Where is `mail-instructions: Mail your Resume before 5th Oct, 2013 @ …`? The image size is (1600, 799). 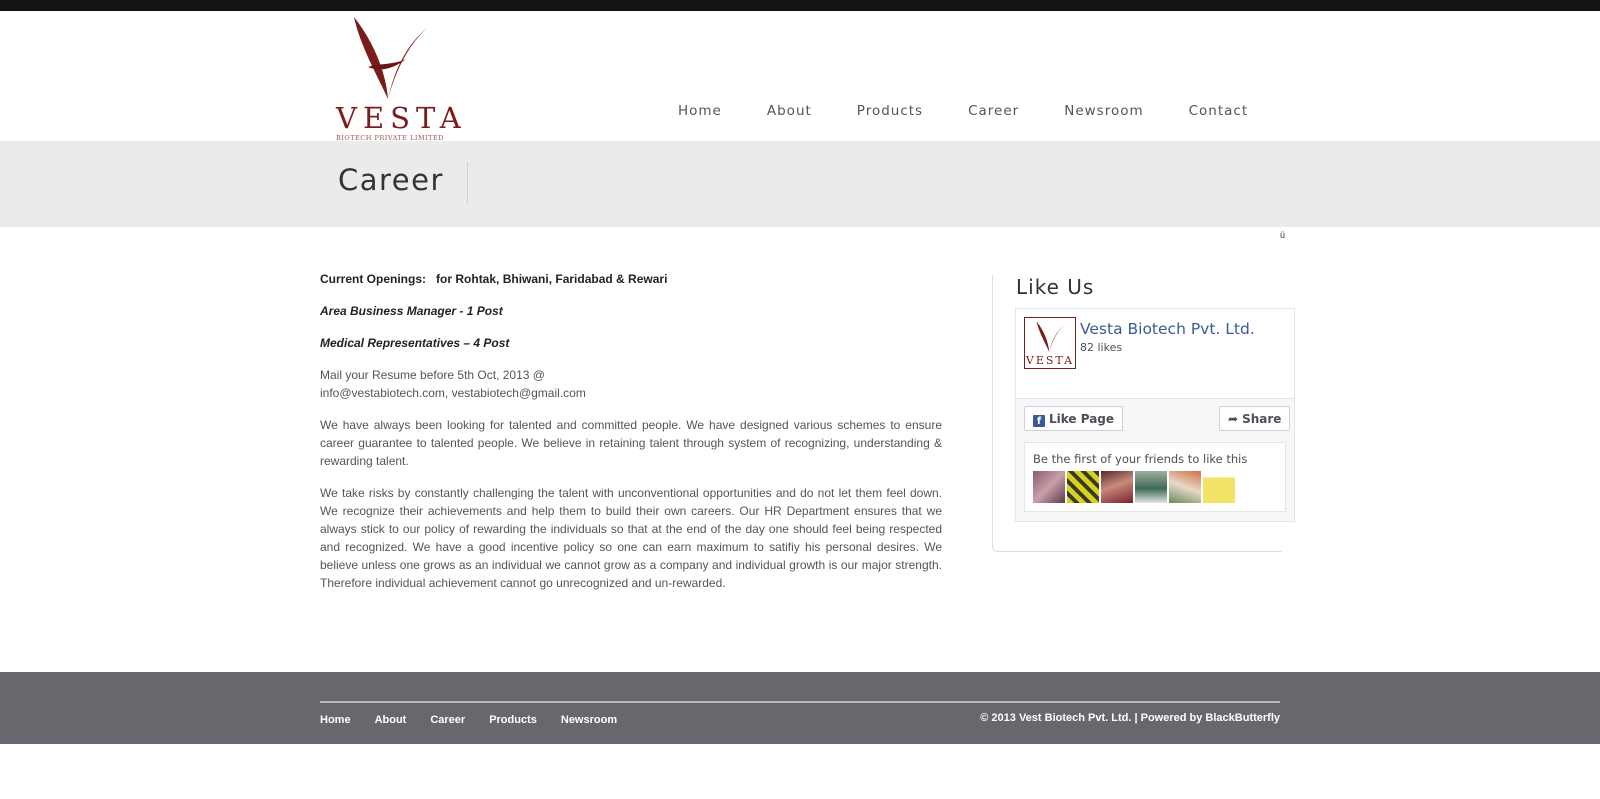
mail-instructions: Mail your Resume before 5th Oct, 2013 @ … is located at coordinates (631, 384).